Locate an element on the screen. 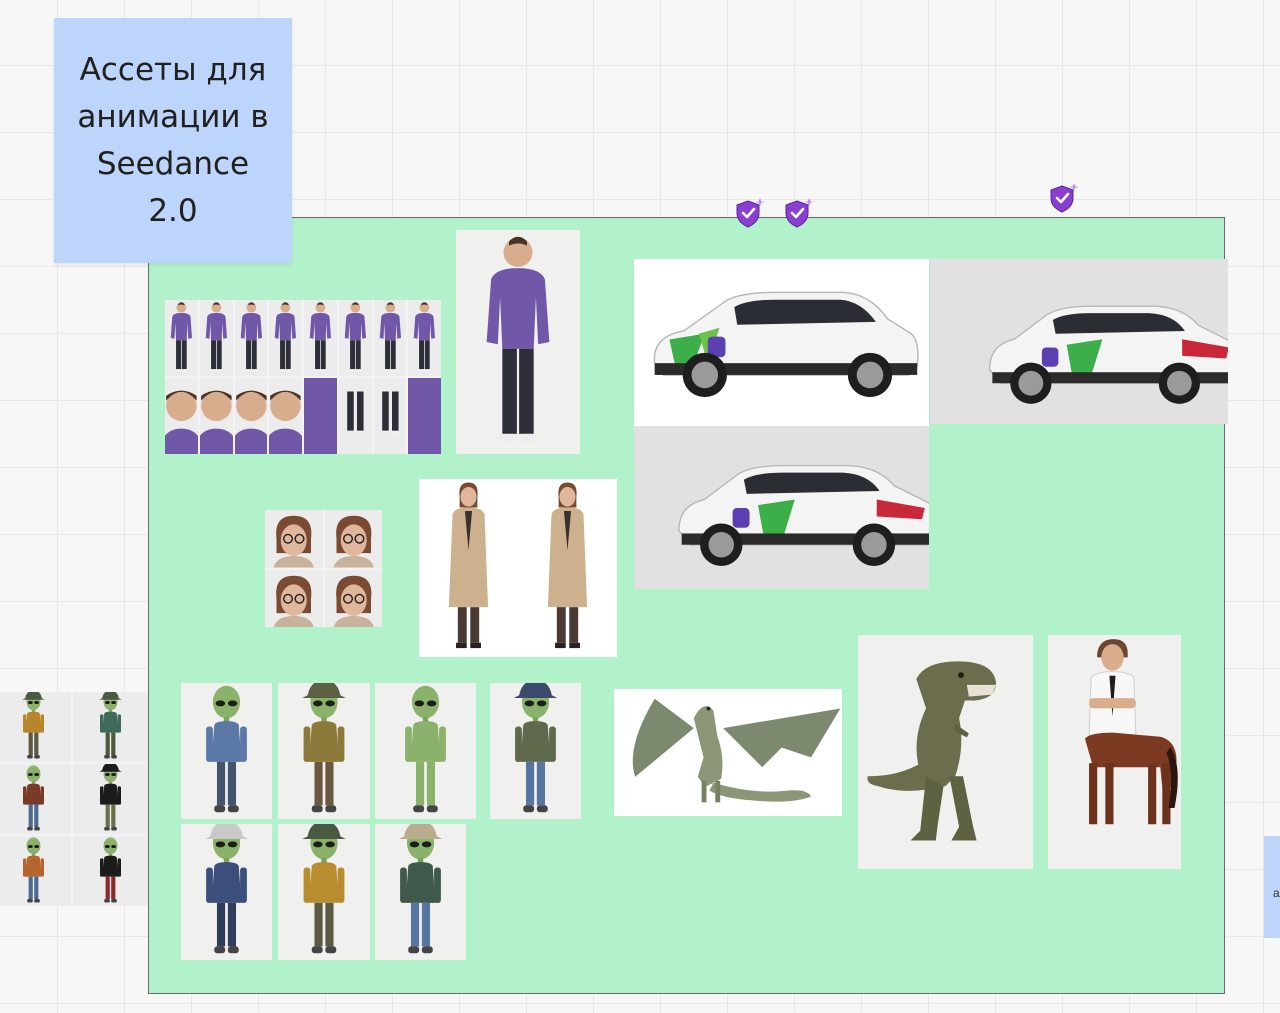 The height and width of the screenshot is (1013, 1280). white-suv-rear-three-quarter is located at coordinates (1079, 341).